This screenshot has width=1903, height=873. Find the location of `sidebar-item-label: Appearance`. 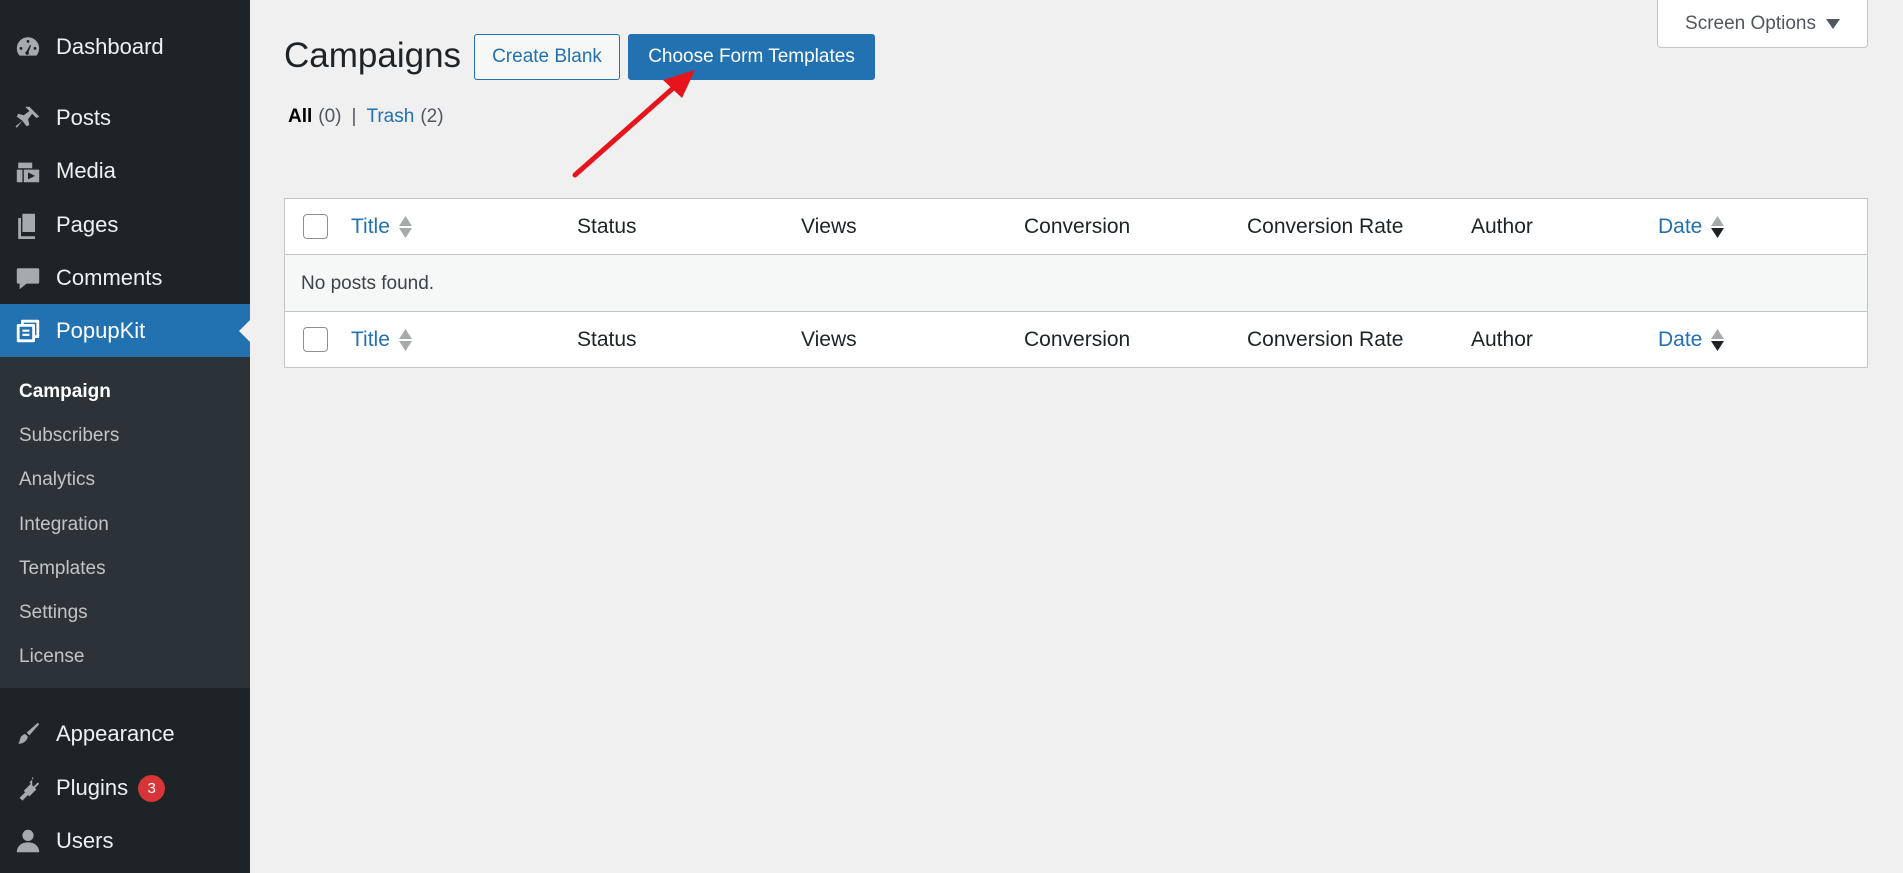

sidebar-item-label: Appearance is located at coordinates (115, 733).